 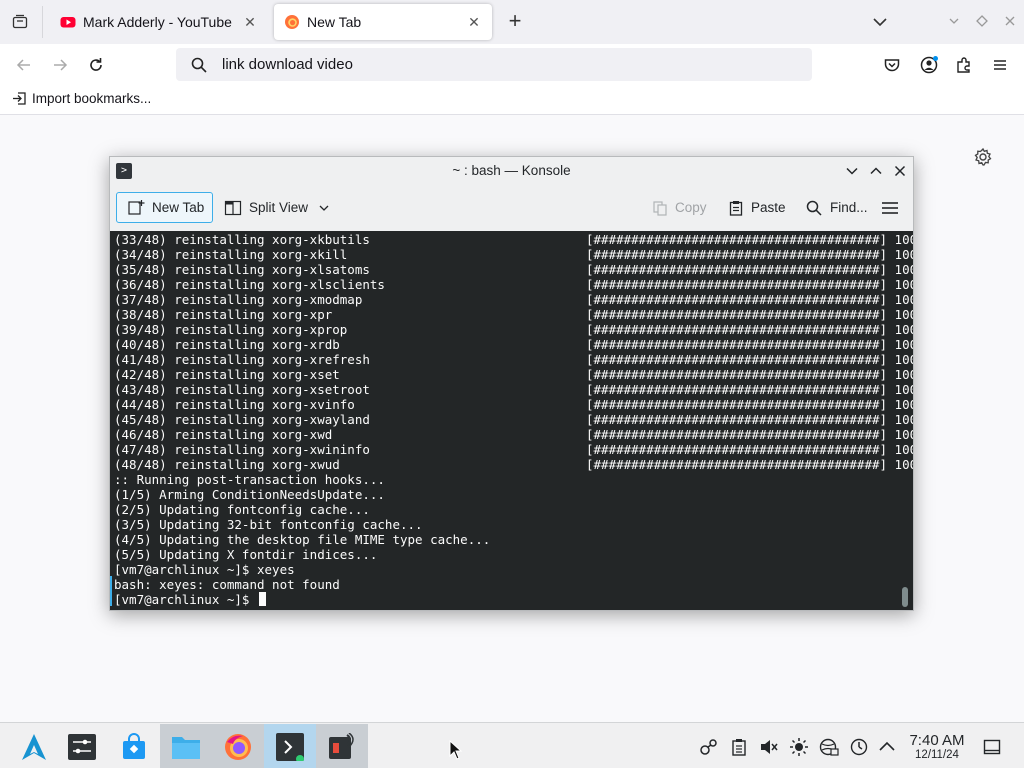 I want to click on browser-nav-bar: link download video, so click(x=512, y=65).